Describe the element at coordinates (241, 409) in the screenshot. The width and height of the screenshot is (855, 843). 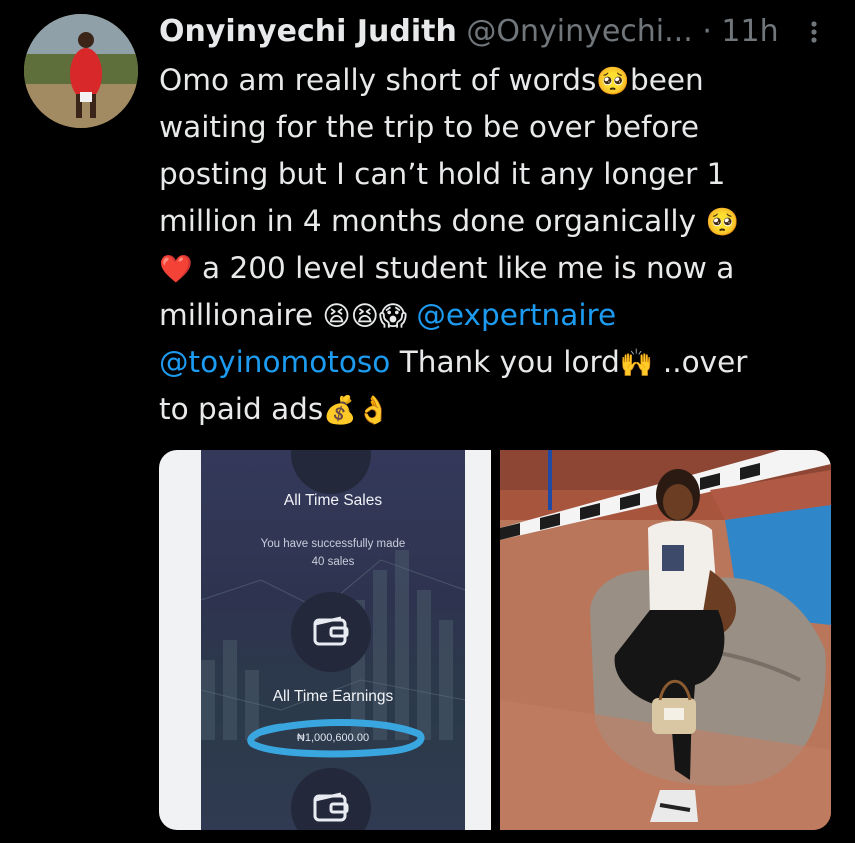
I see `text-segment: to paid ads` at that location.